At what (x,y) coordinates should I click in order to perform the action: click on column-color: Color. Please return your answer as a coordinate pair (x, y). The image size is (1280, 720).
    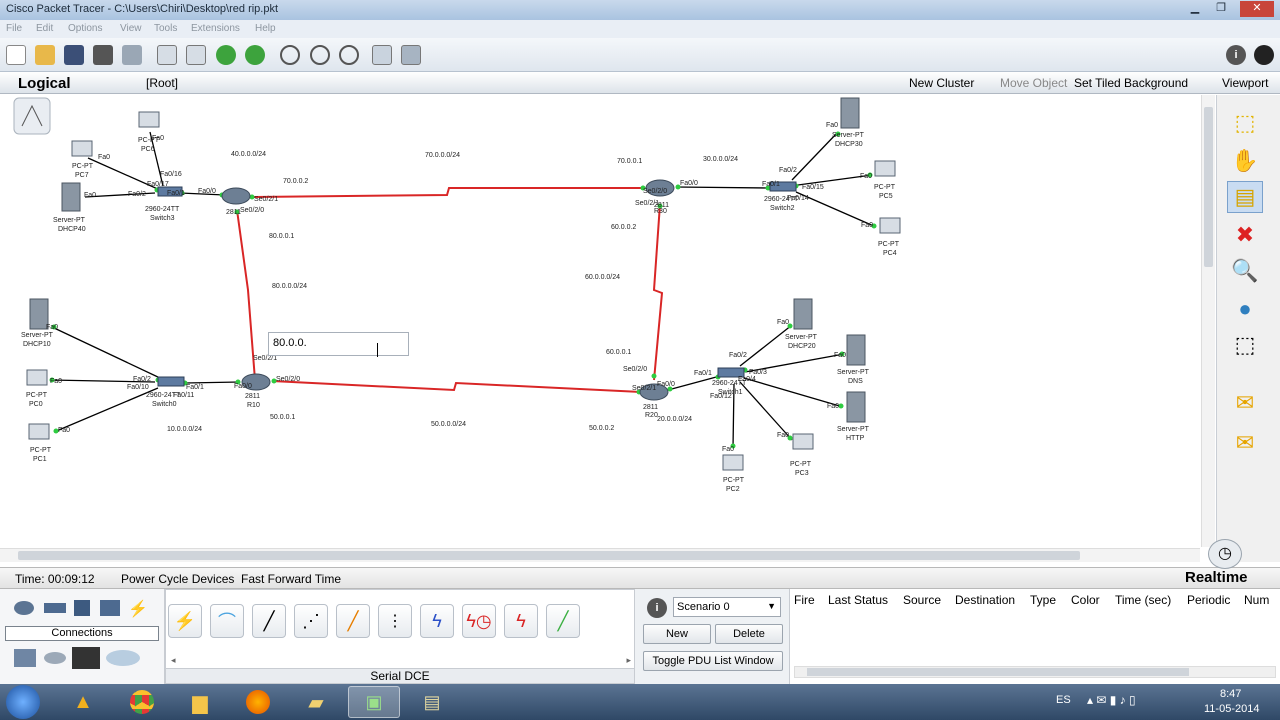
    Looking at the image, I should click on (1085, 600).